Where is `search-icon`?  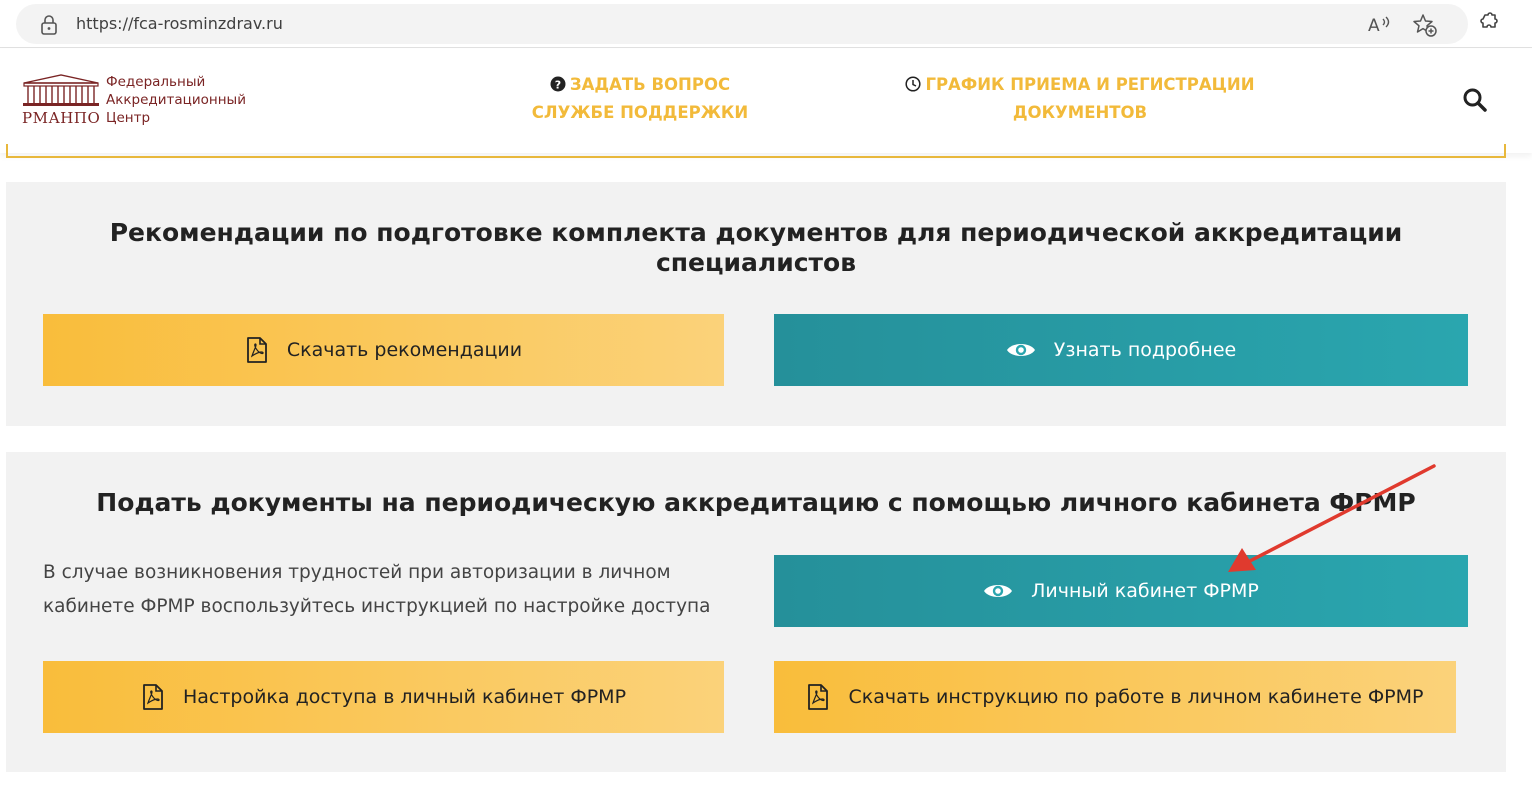 search-icon is located at coordinates (1475, 100).